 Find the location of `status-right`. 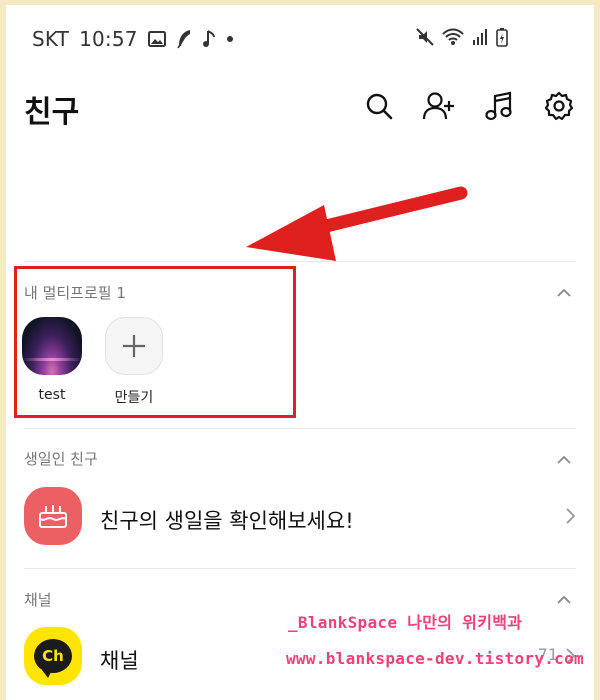

status-right is located at coordinates (462, 37).